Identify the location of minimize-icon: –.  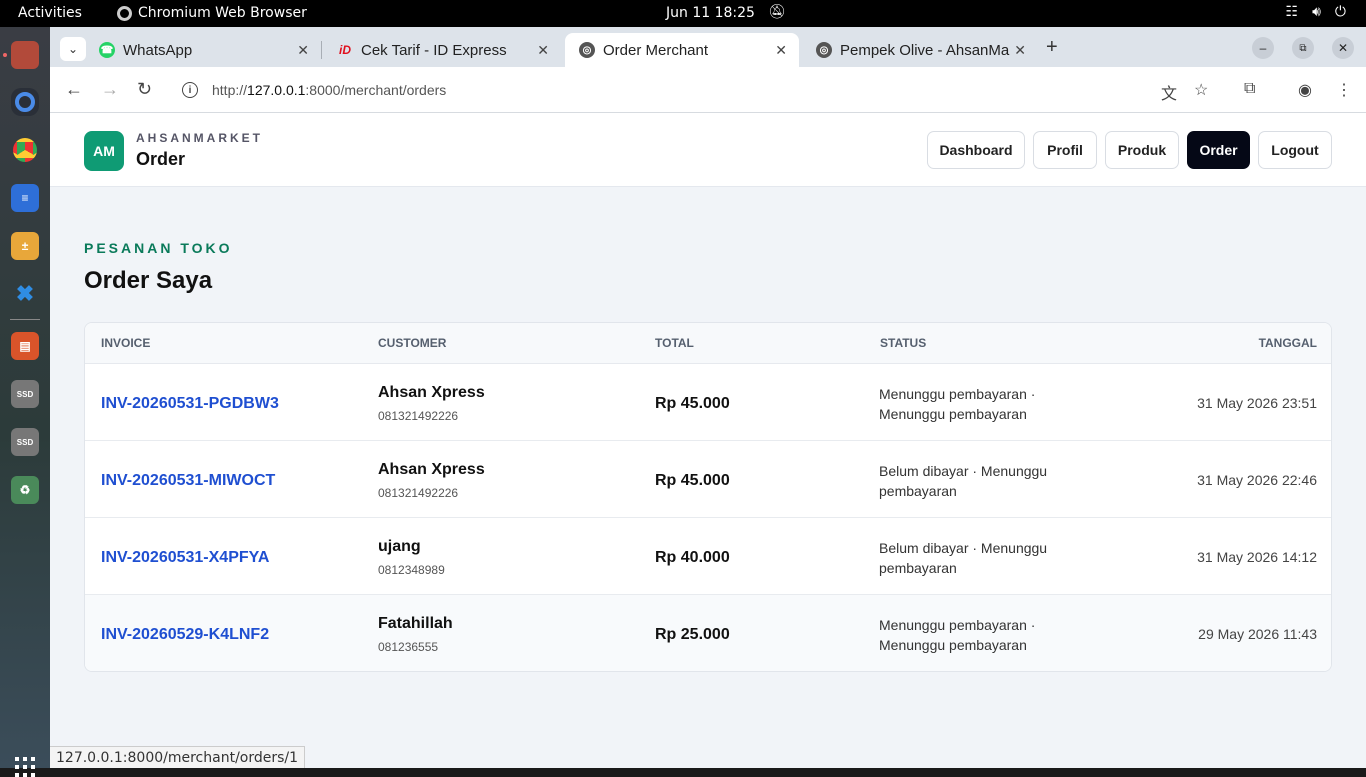
(1263, 48).